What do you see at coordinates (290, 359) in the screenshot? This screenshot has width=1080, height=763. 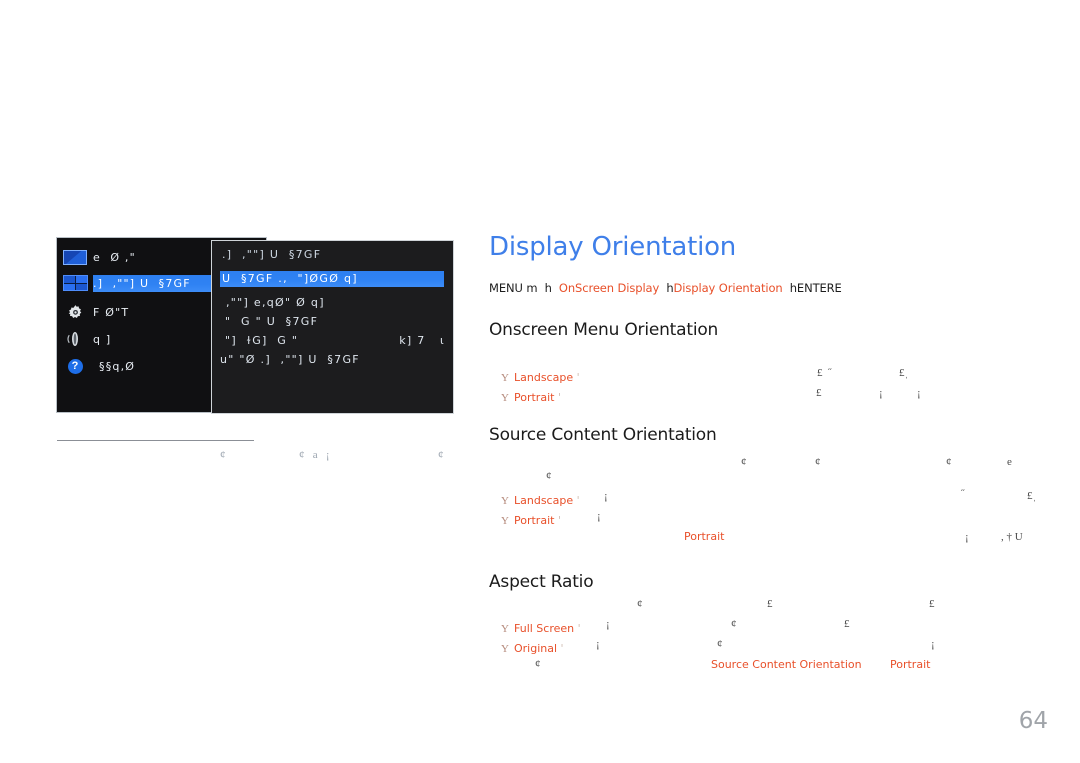 I see `osd-submenu-item-5: u" "Ø .] ,""] U §7GF` at bounding box center [290, 359].